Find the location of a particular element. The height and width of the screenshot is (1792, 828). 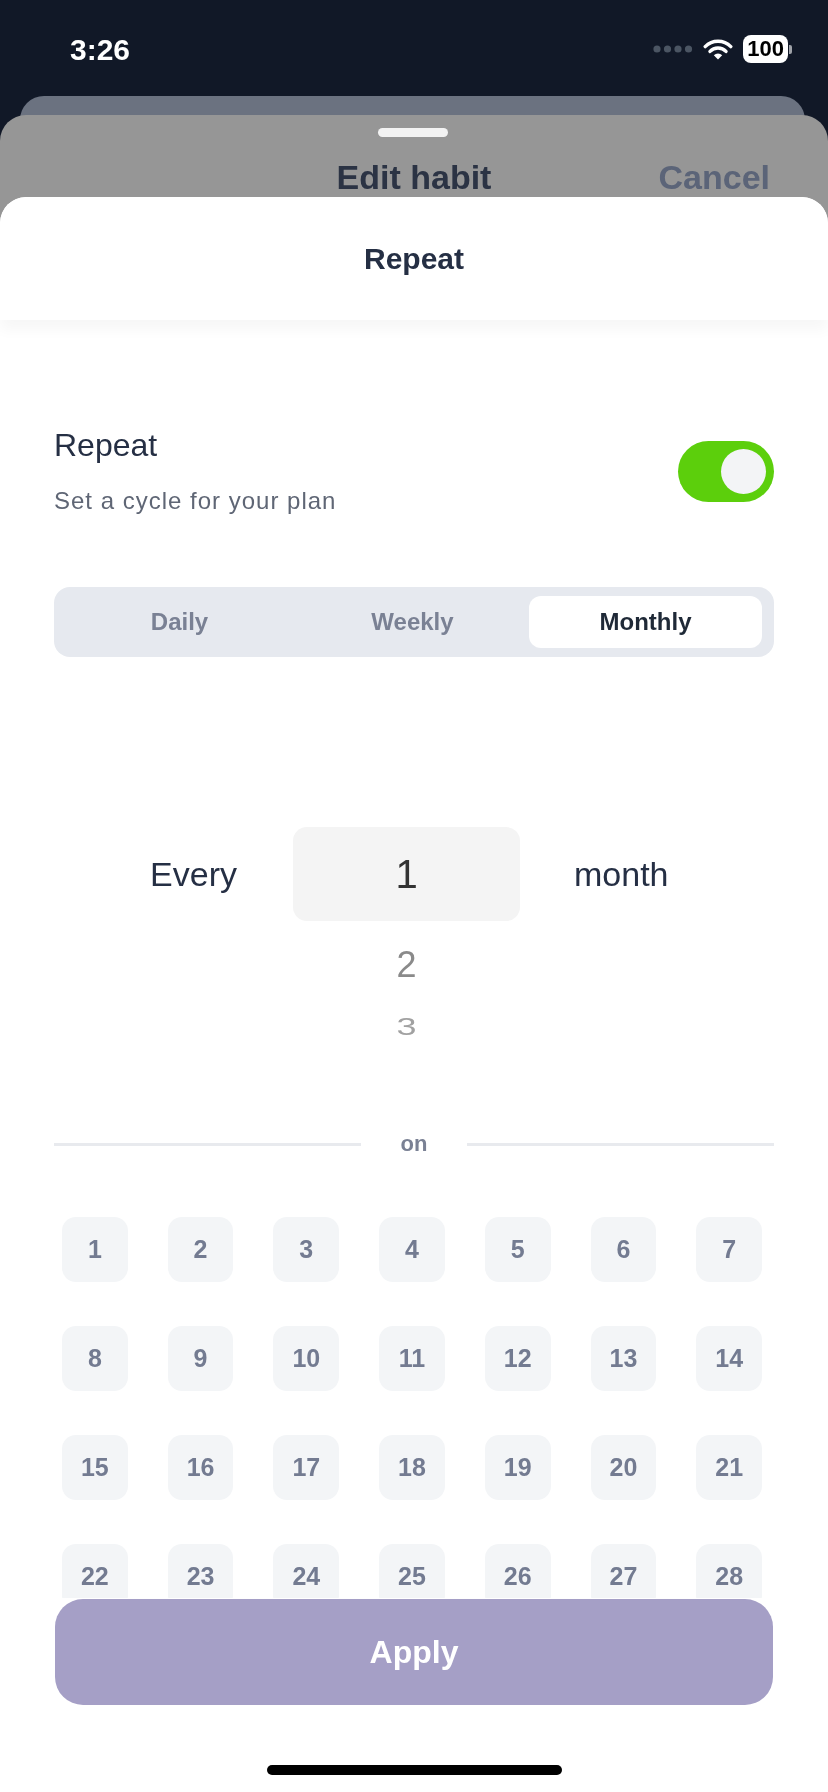

day-tile: 4 is located at coordinates (412, 1249).